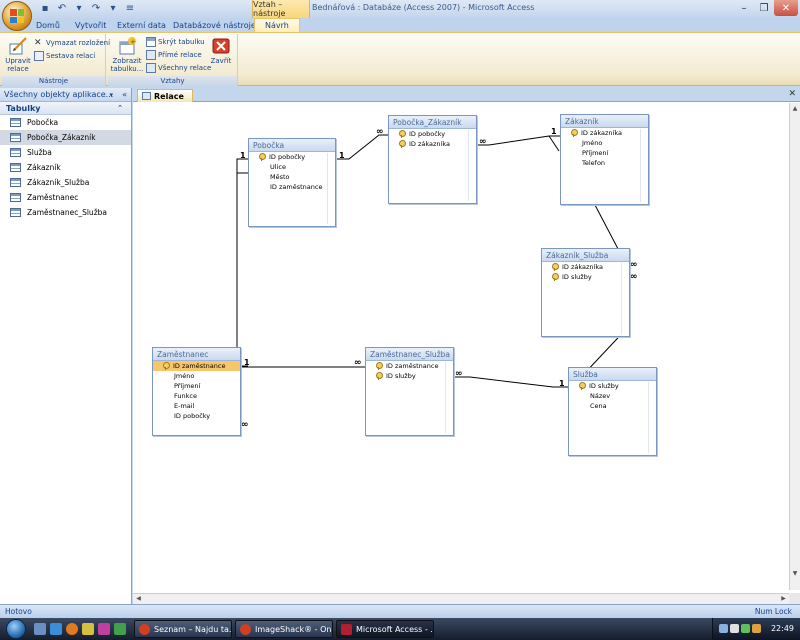 The image size is (800, 640). Describe the element at coordinates (141, 25) in the screenshot. I see `tab-external-data: Externí data` at that location.